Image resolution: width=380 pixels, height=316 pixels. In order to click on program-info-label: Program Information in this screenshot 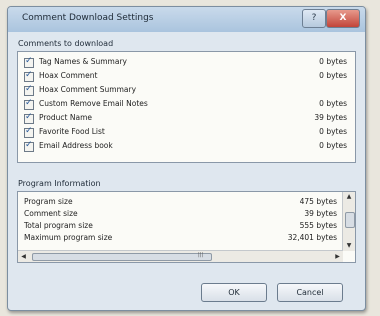, I will do `click(59, 183)`.